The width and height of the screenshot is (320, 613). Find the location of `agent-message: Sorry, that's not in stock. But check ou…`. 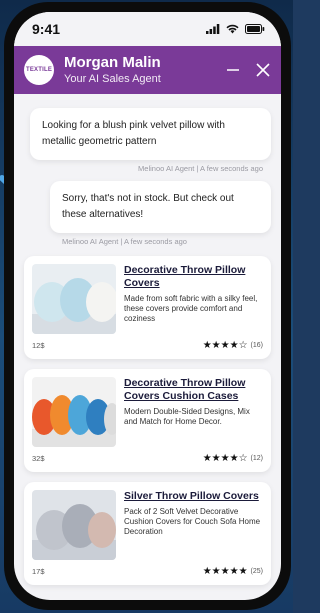

agent-message: Sorry, that's not in stock. But check ou… is located at coordinates (160, 207).